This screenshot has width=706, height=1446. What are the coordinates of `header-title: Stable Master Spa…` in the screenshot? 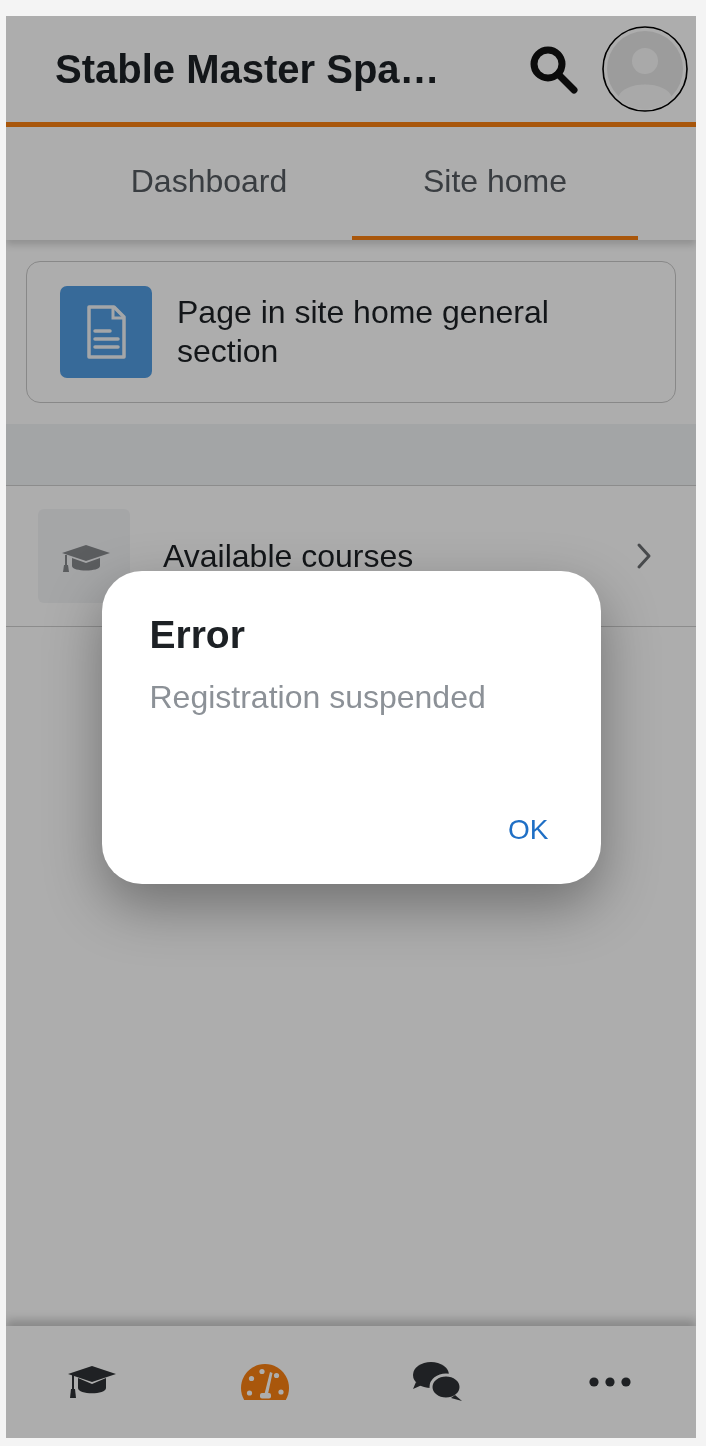 It's located at (248, 69).